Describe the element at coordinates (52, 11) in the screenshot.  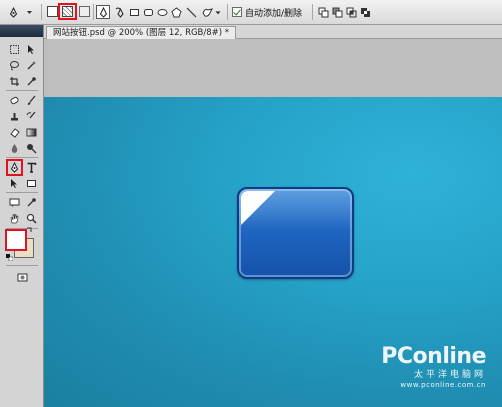
I see `shape-layers-icon` at that location.